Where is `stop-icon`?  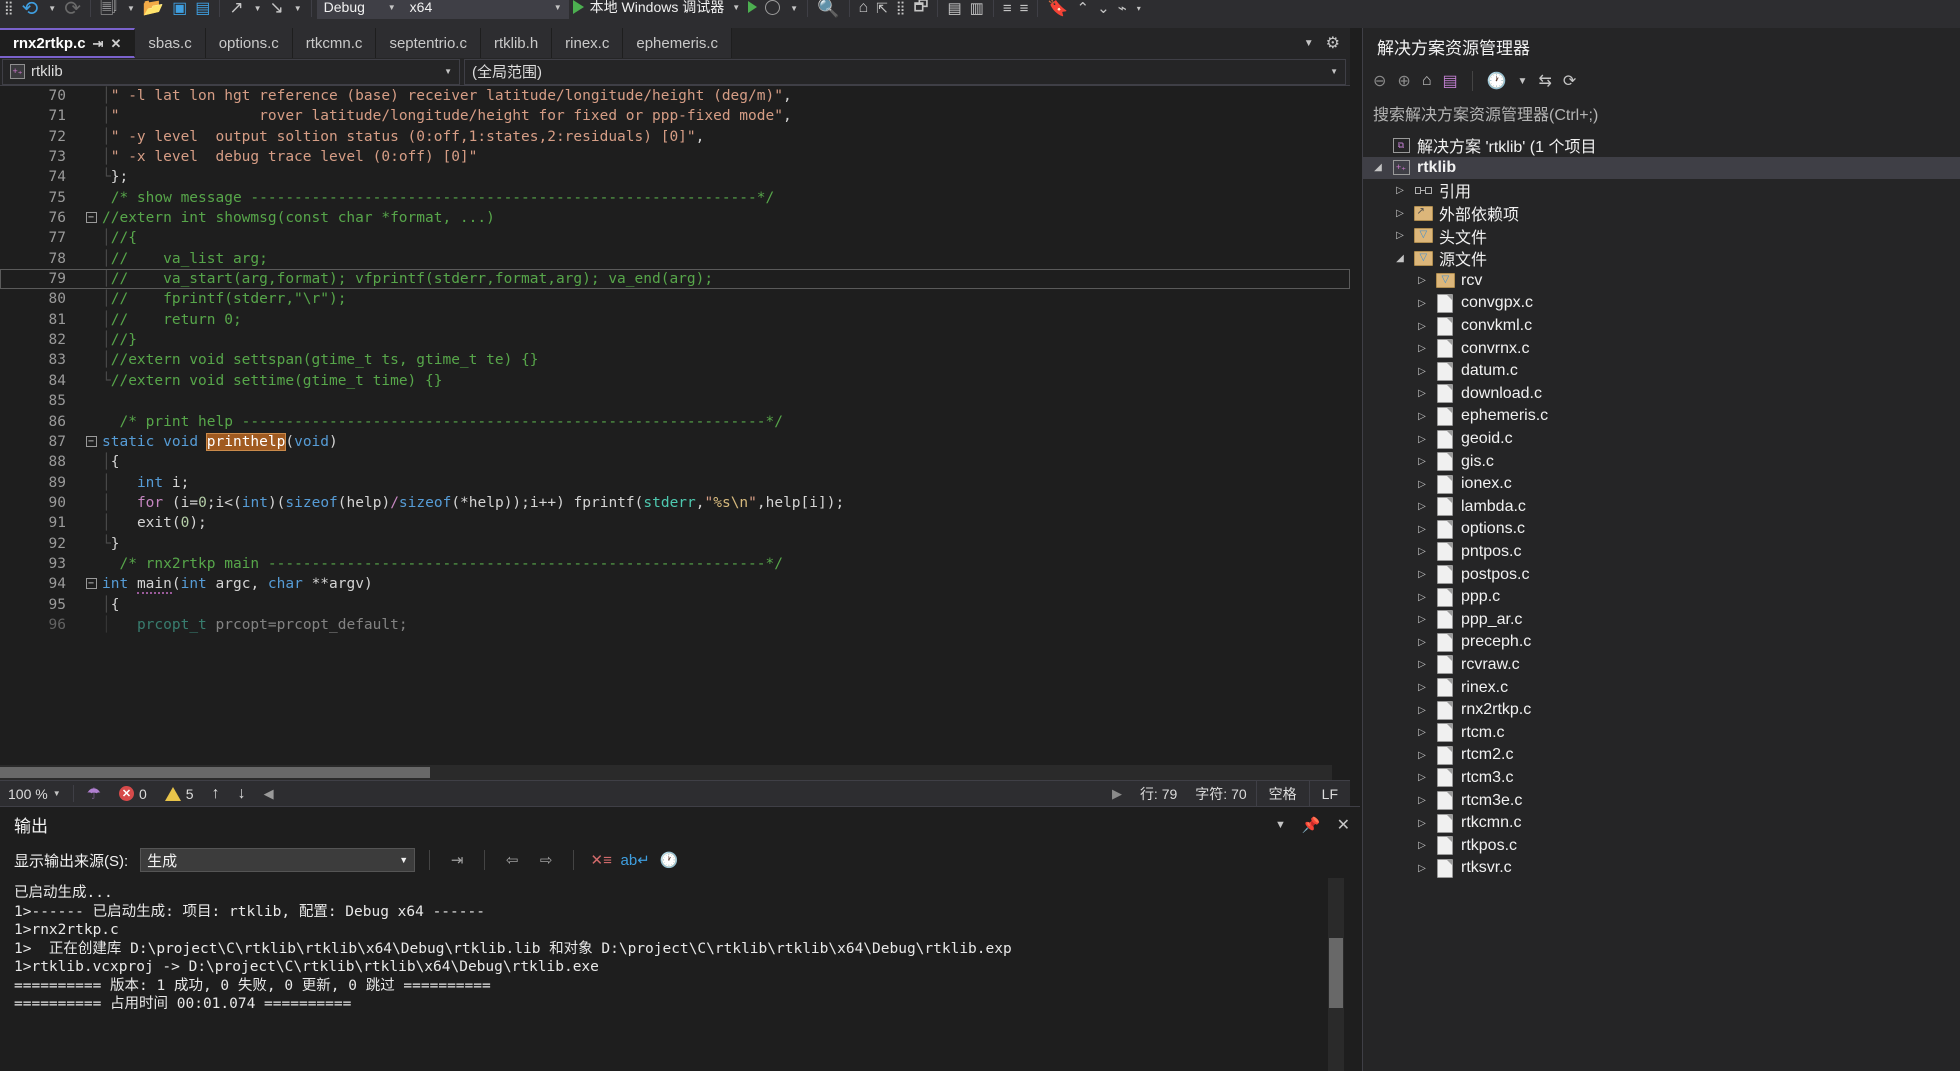 stop-icon is located at coordinates (772, 10).